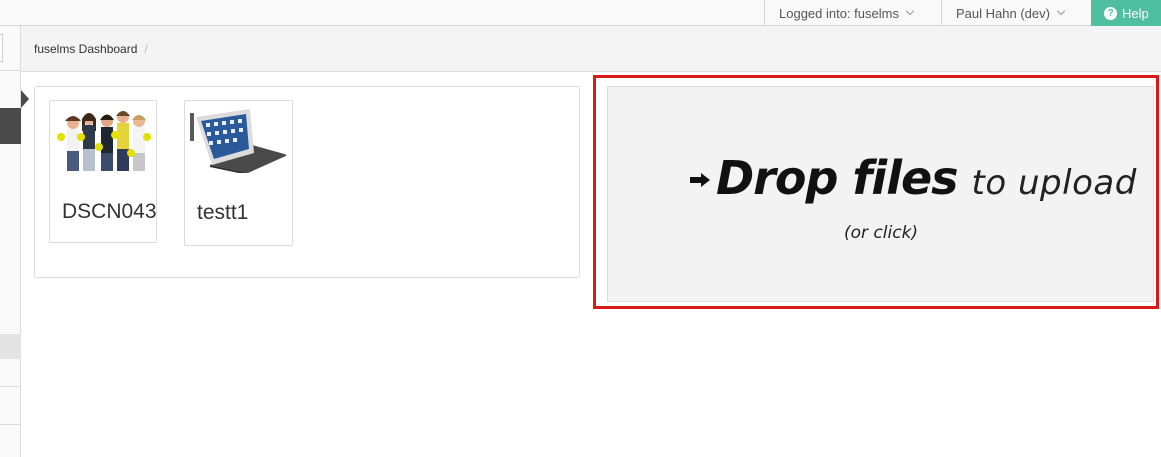 The width and height of the screenshot is (1161, 457). What do you see at coordinates (881, 233) in the screenshot?
I see `dropzone-hint: (or click)` at bounding box center [881, 233].